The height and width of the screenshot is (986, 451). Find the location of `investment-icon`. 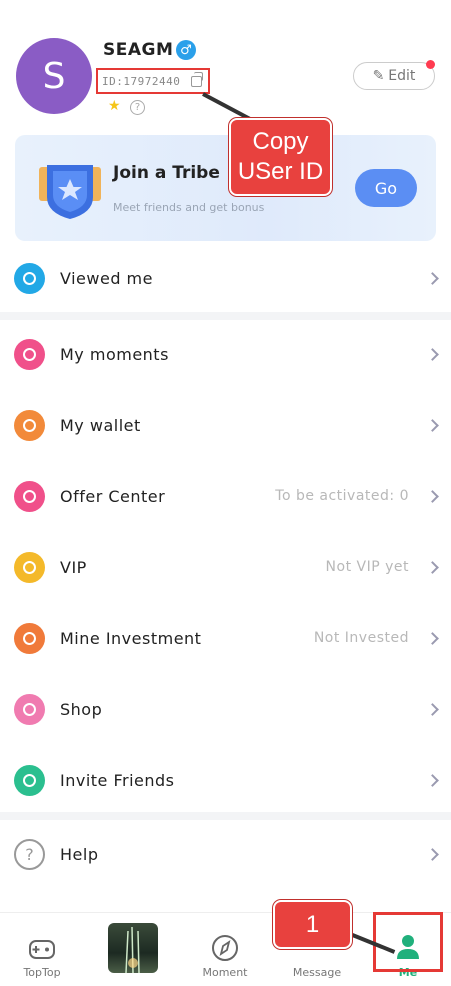

investment-icon is located at coordinates (29, 638).